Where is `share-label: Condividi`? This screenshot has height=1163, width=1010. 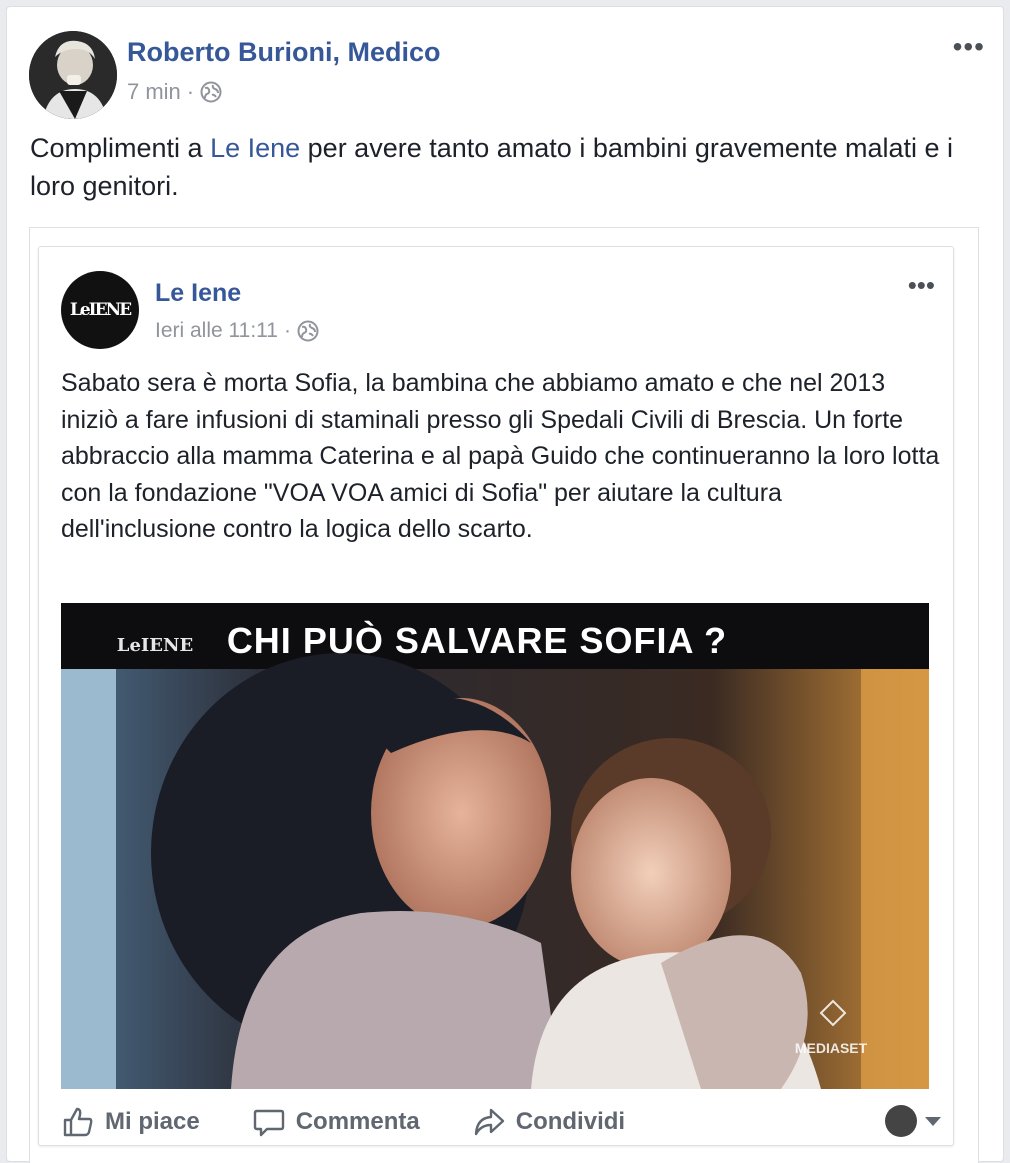 share-label: Condividi is located at coordinates (570, 1121).